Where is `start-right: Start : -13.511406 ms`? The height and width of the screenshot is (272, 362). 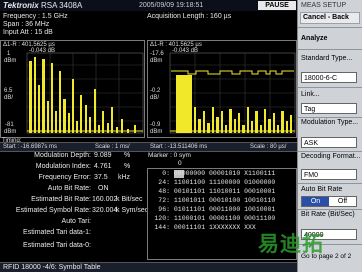
start-right: Start : -13.511406 ms is located at coordinates (179, 147).